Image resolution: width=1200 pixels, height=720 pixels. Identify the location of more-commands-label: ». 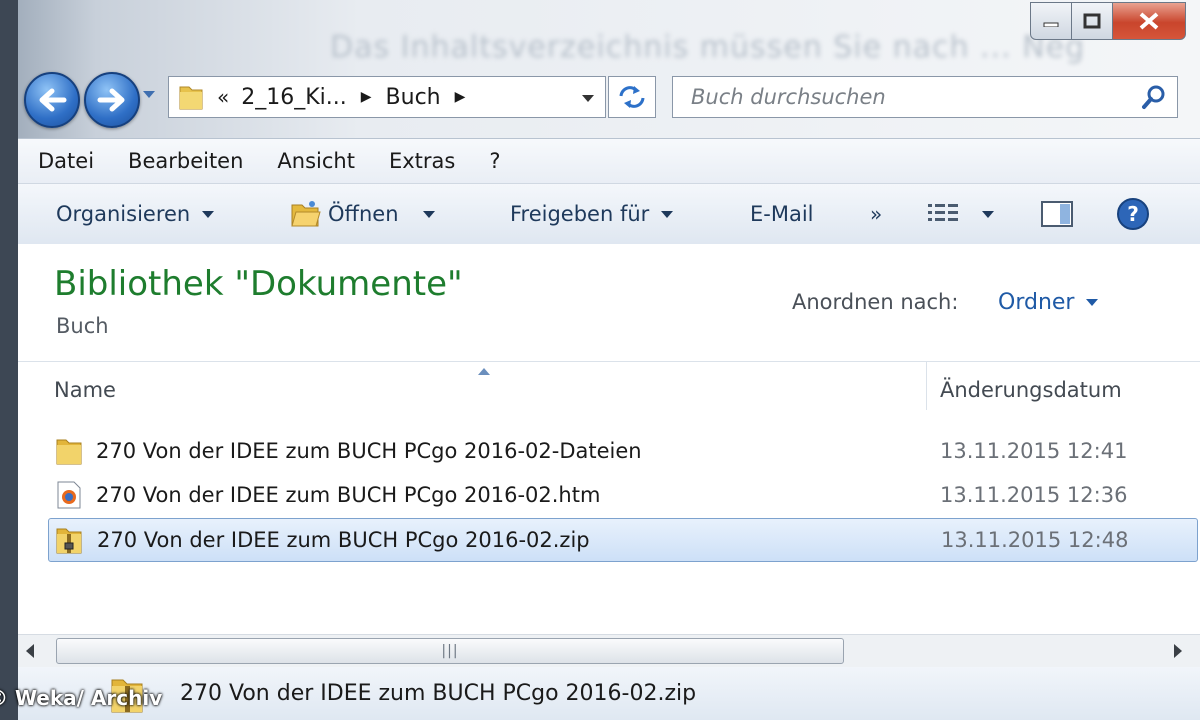
(876, 214).